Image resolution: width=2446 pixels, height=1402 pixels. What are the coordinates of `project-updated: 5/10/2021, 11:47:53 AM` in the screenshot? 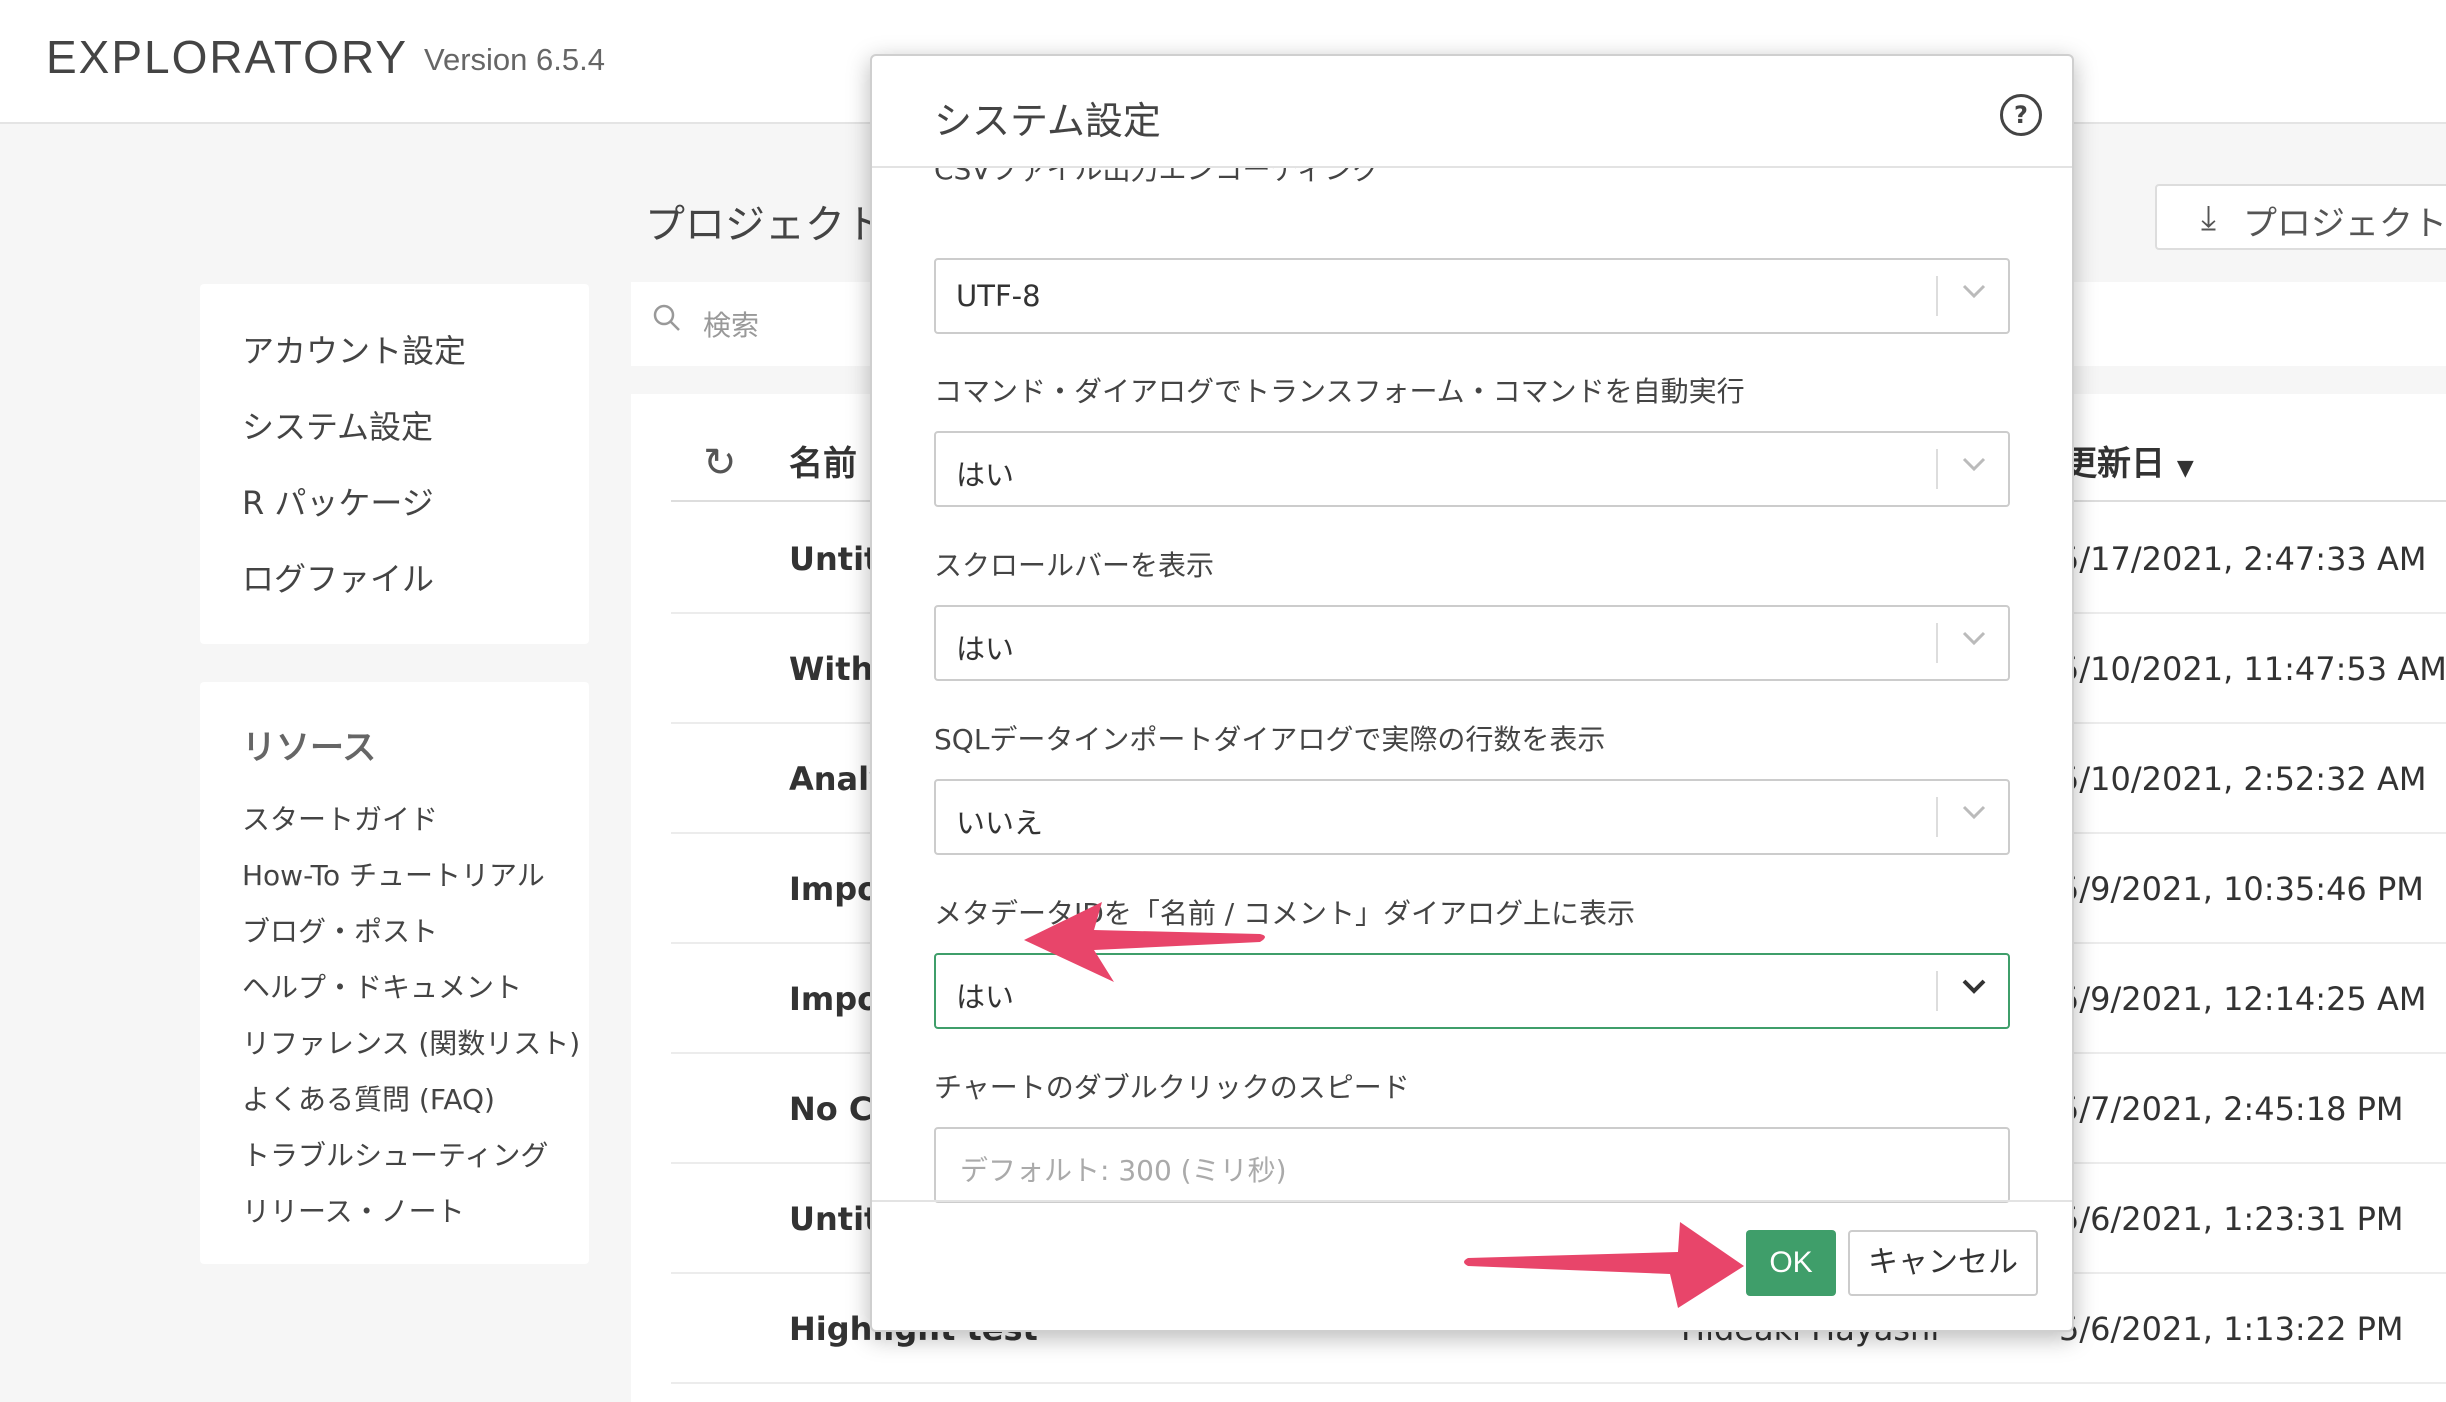 It's located at (2252, 669).